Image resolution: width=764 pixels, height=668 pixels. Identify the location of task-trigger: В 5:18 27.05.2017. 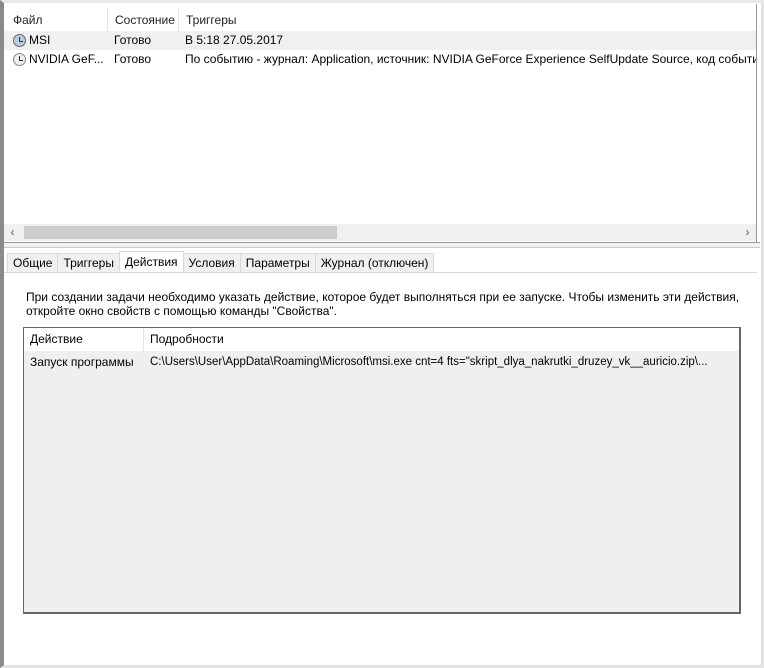
(234, 40).